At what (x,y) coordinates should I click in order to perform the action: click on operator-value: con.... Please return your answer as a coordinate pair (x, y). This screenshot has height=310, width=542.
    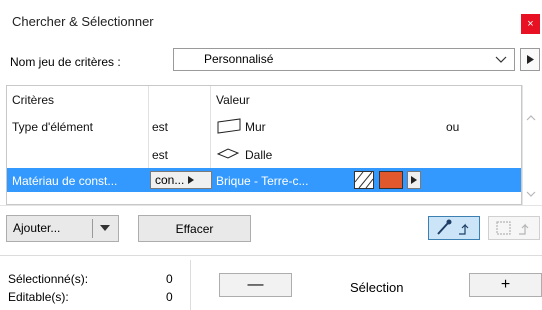
    Looking at the image, I should click on (170, 180).